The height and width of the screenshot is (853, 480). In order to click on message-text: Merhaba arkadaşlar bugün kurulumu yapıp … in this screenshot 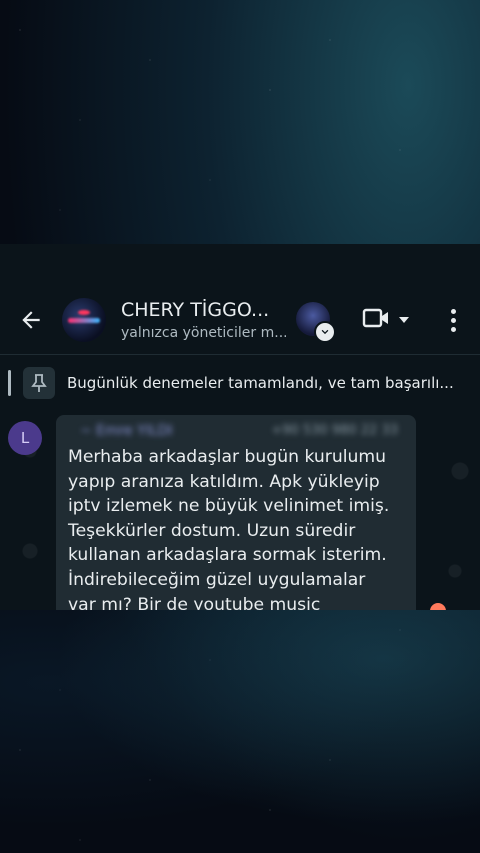, I will do `click(229, 528)`.